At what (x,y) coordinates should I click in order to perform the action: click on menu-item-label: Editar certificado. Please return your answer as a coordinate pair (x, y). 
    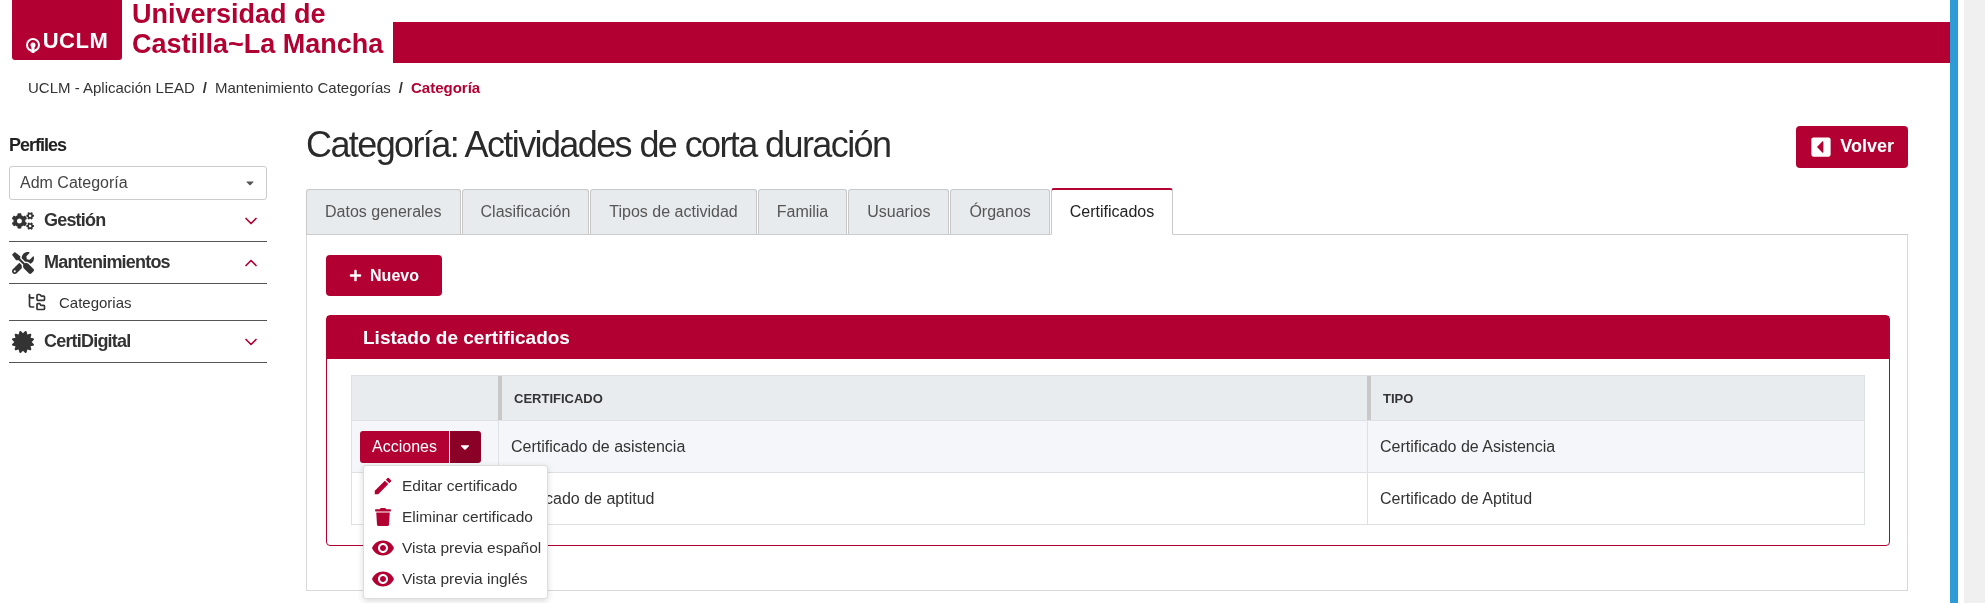
    Looking at the image, I should click on (460, 485).